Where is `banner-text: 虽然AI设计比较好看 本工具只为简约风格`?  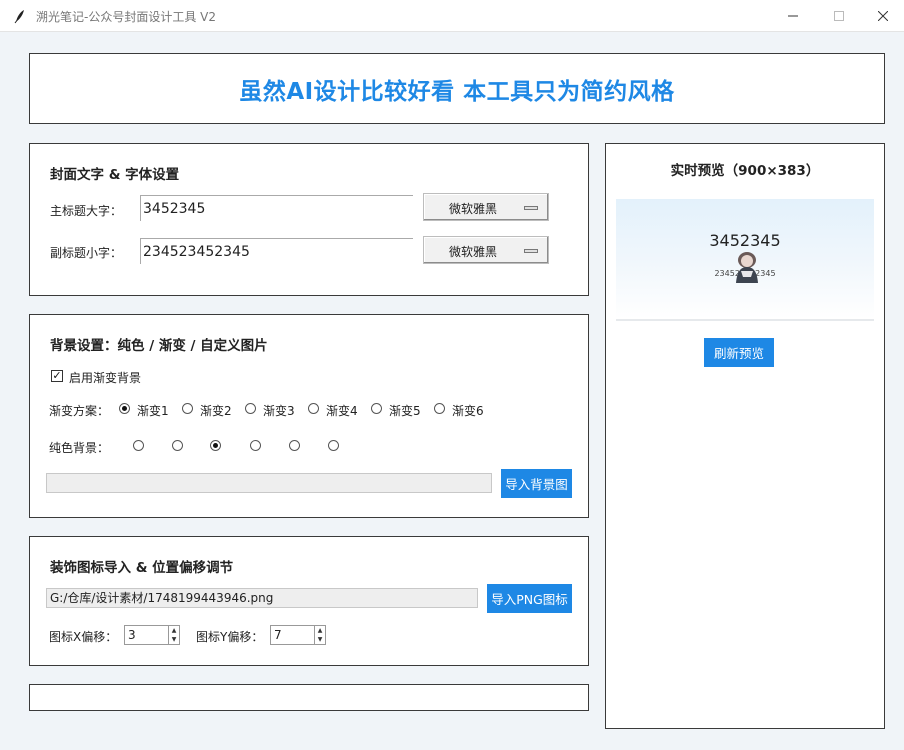
banner-text: 虽然AI设计比较好看 本工具只为简约风格 is located at coordinates (457, 91).